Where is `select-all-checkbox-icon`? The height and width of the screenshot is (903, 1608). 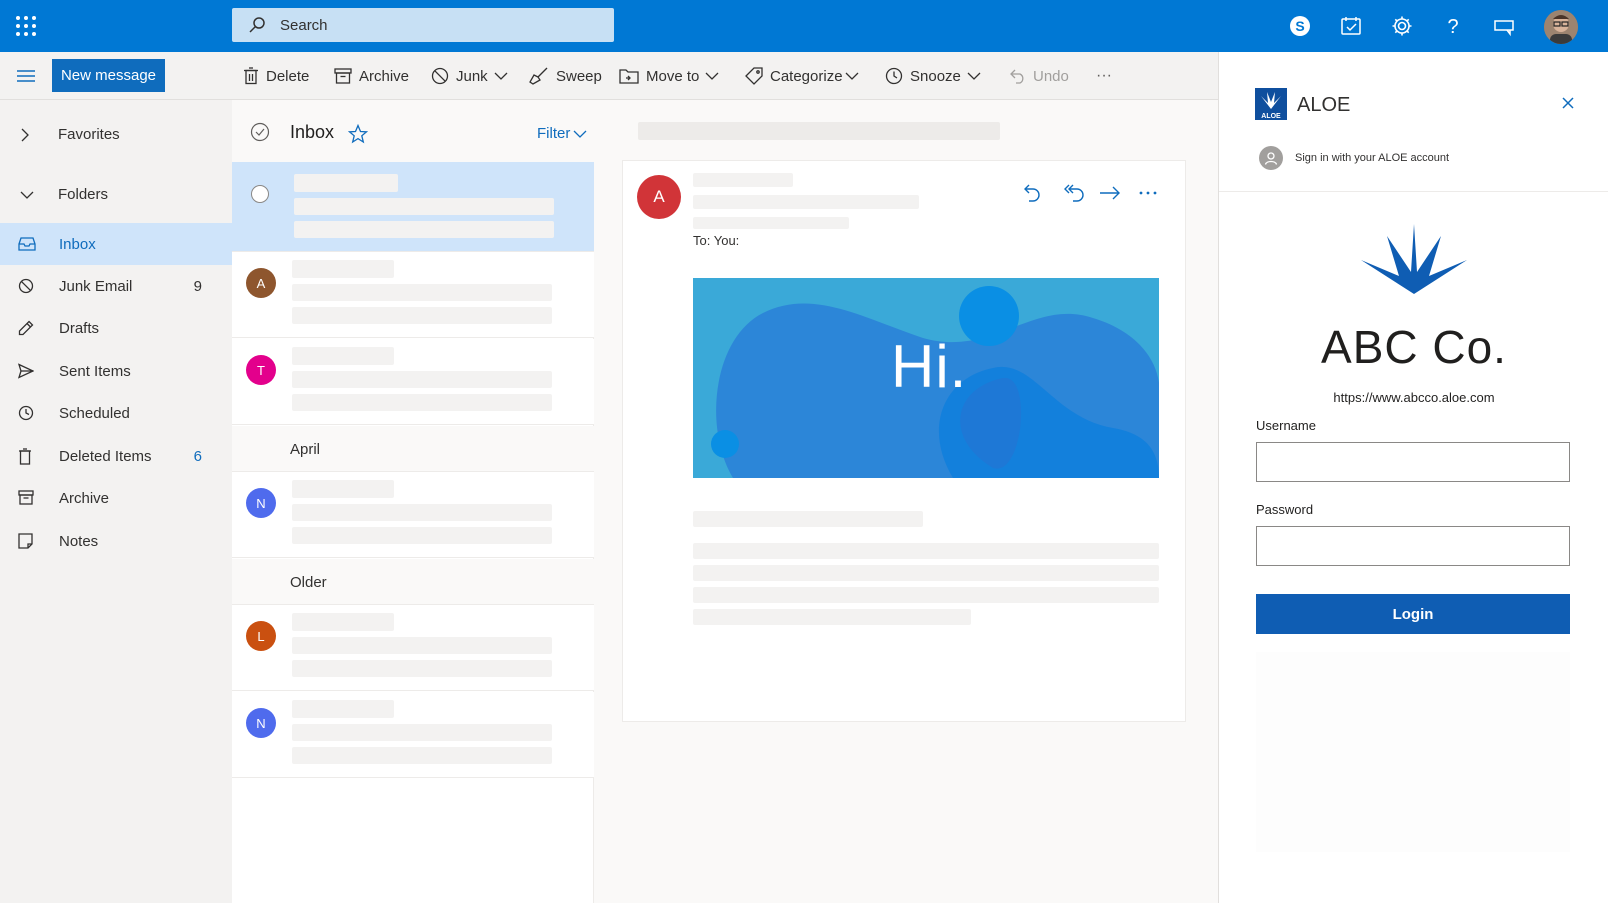 select-all-checkbox-icon is located at coordinates (260, 132).